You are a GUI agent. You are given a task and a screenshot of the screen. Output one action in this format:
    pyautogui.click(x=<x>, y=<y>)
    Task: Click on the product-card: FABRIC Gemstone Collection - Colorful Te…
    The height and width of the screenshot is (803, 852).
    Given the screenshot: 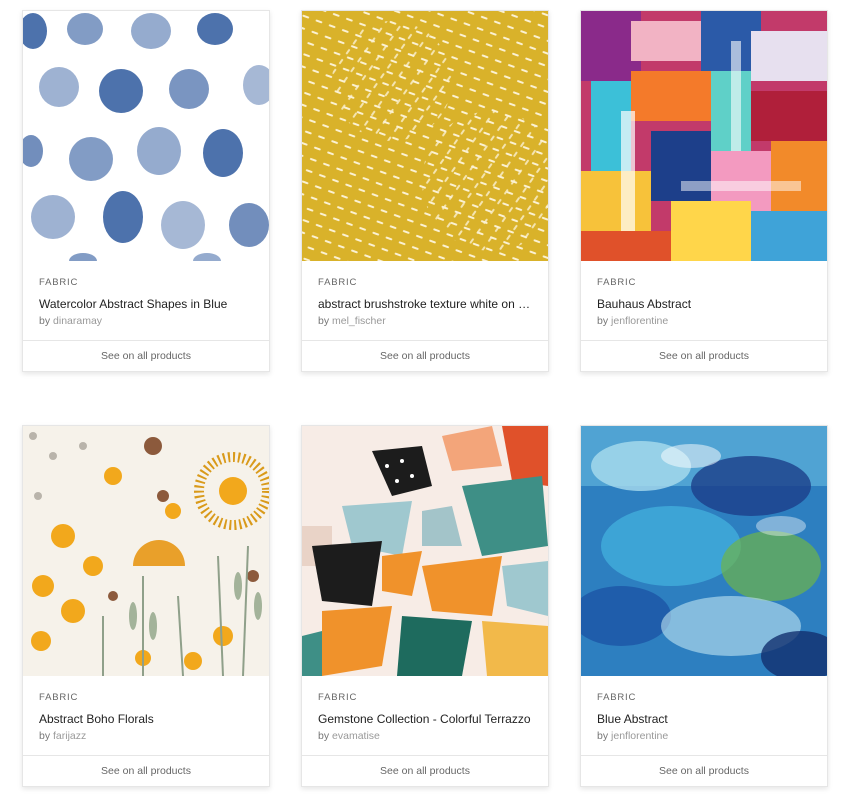 What is the action you would take?
    pyautogui.click(x=425, y=606)
    